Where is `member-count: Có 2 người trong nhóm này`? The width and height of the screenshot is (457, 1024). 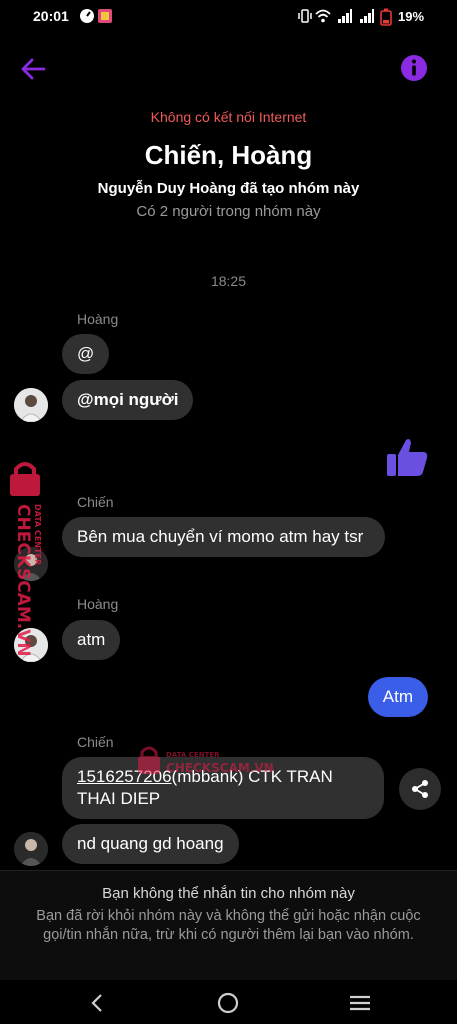
member-count: Có 2 người trong nhóm này is located at coordinates (228, 211).